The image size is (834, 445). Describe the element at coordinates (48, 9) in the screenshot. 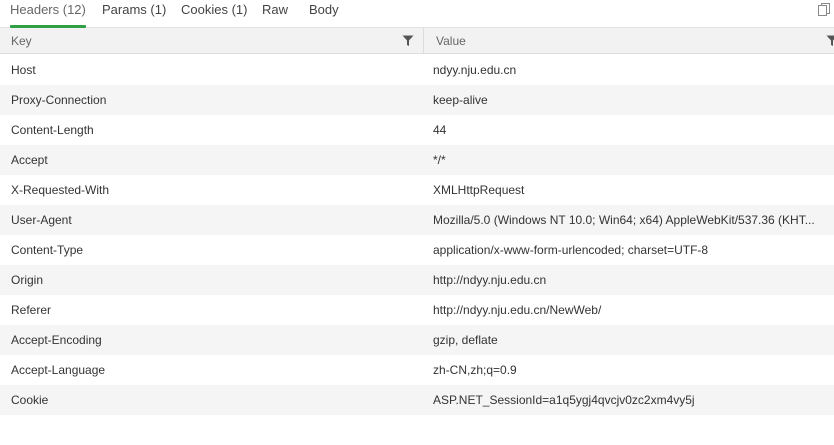

I see `tab-headers-label: Headers (12)` at that location.